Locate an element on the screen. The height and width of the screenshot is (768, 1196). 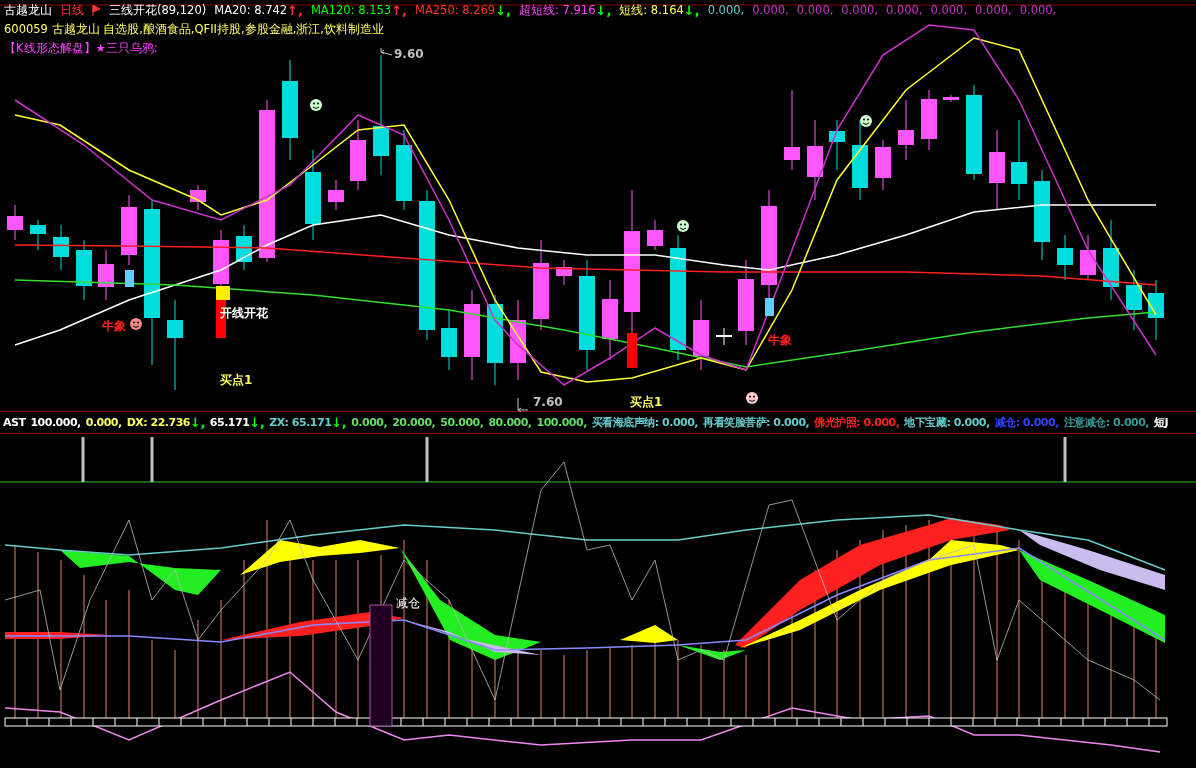
formula-name: 三线开花(89,120) is located at coordinates (158, 10).